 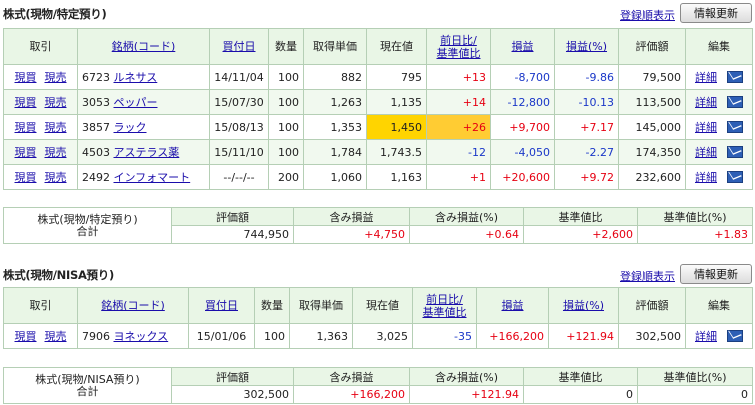 I want to click on summary-label: 株式(現物/特定預り) 合計, so click(x=87, y=225).